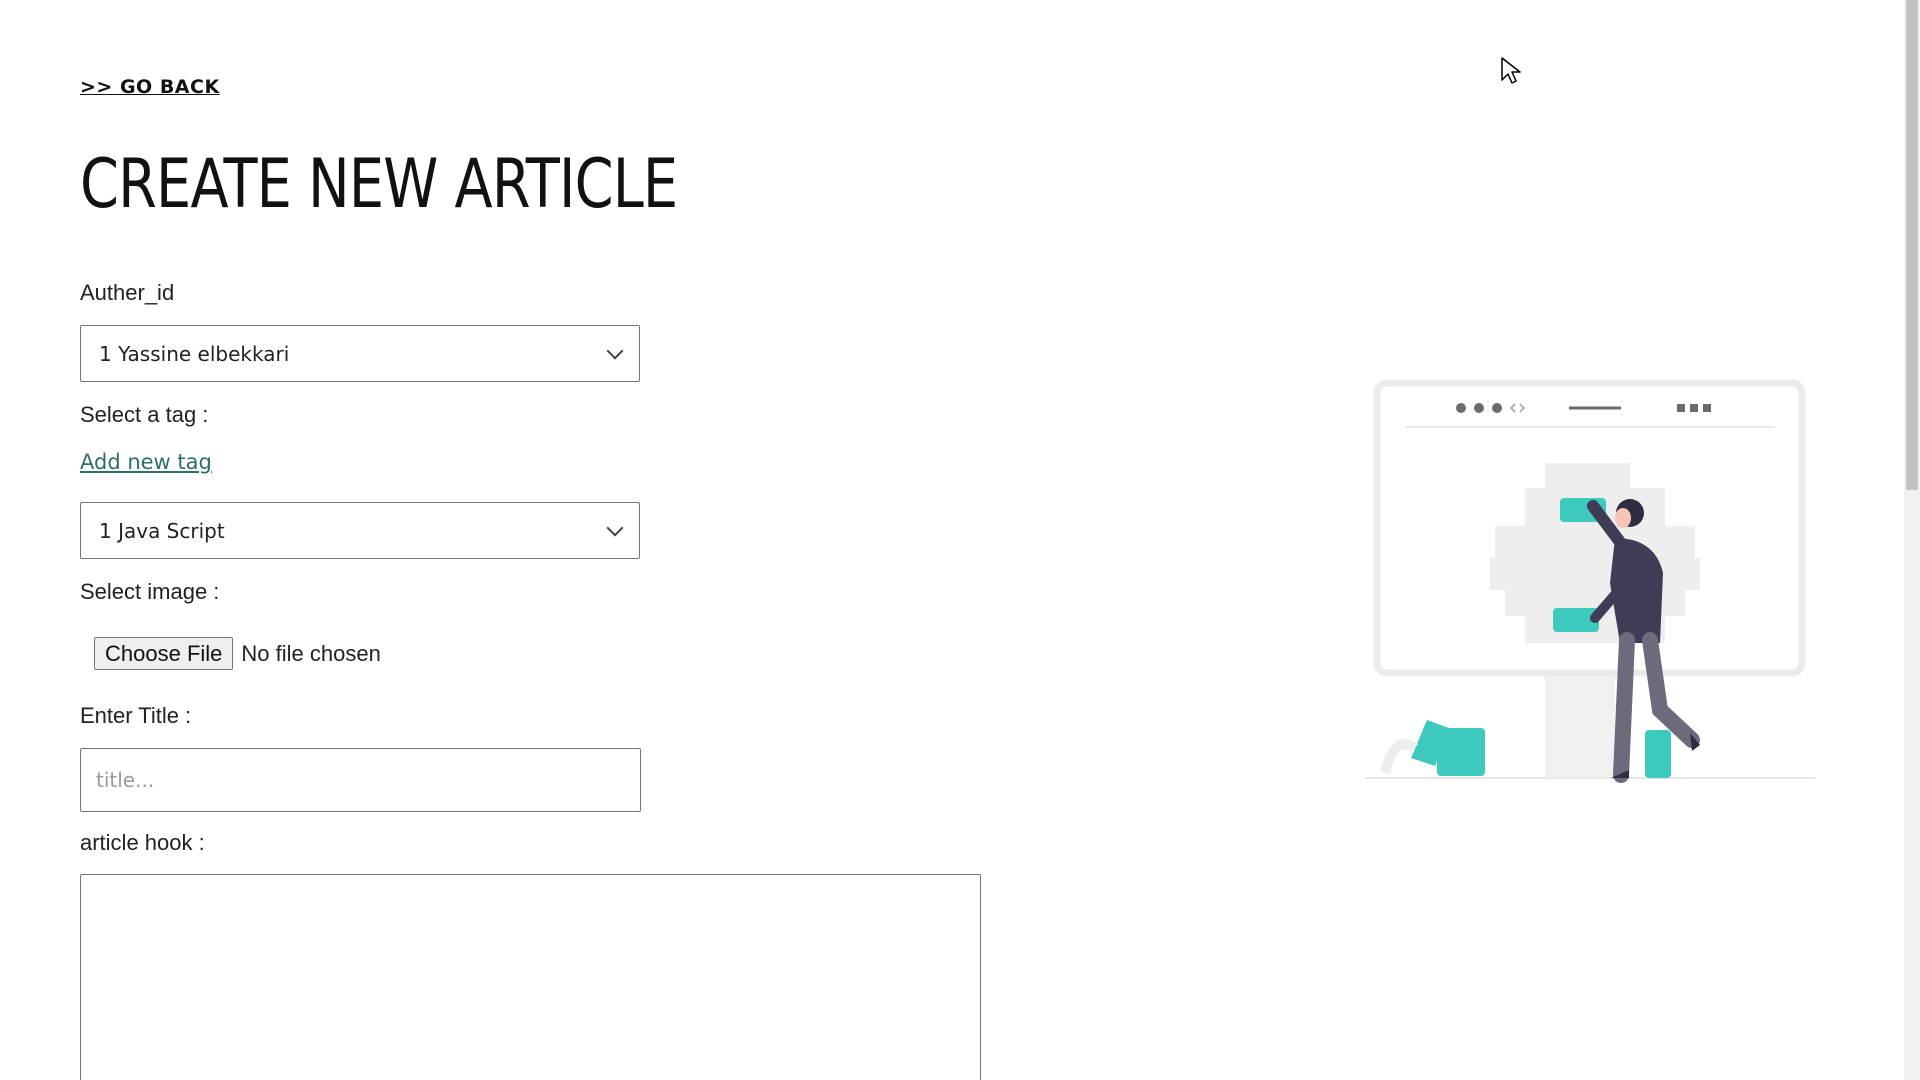 This screenshot has width=1920, height=1080. I want to click on hook-label: article hook :, so click(142, 842).